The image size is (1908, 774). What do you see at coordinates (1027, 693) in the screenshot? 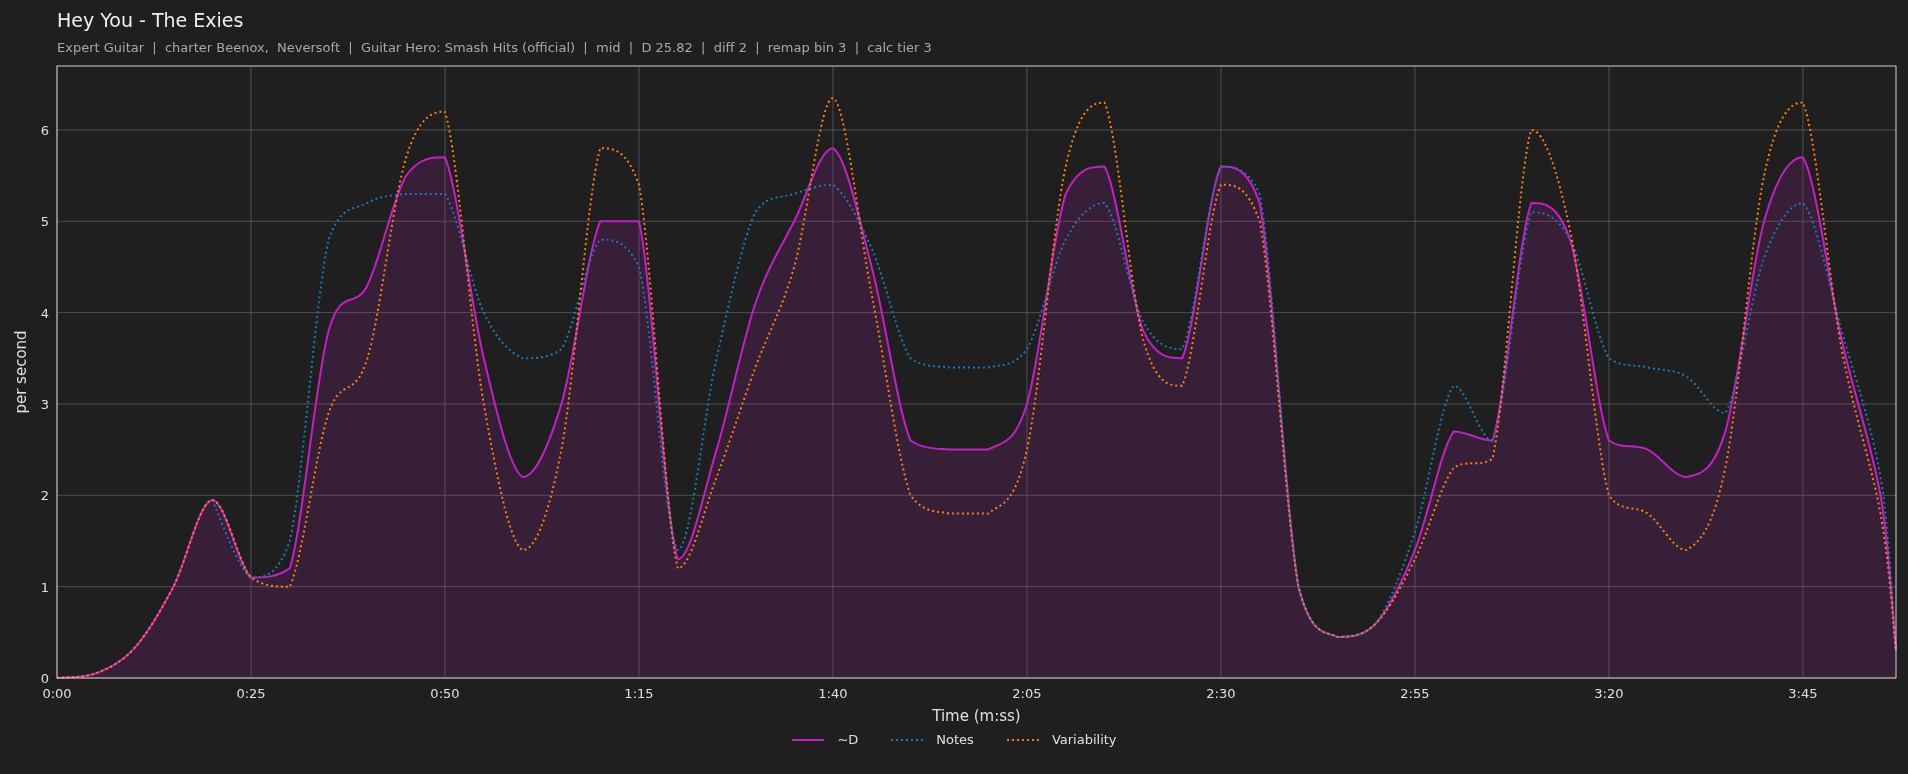
I see `x-tick-label: 2:05` at bounding box center [1027, 693].